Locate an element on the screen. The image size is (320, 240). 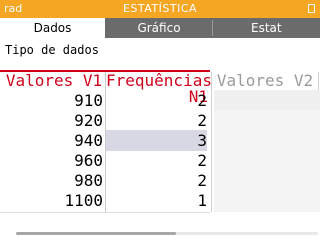
tab-estat: Estat is located at coordinates (266, 28).